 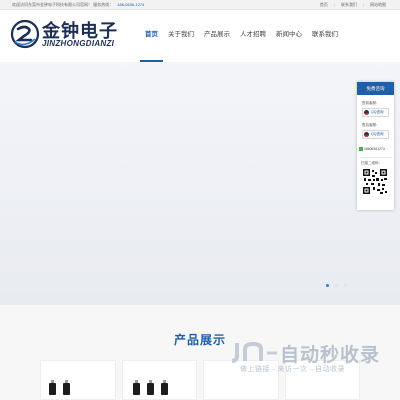 I want to click on watermark-subtext: 做上链接→来访一次→自动收录, so click(x=292, y=369).